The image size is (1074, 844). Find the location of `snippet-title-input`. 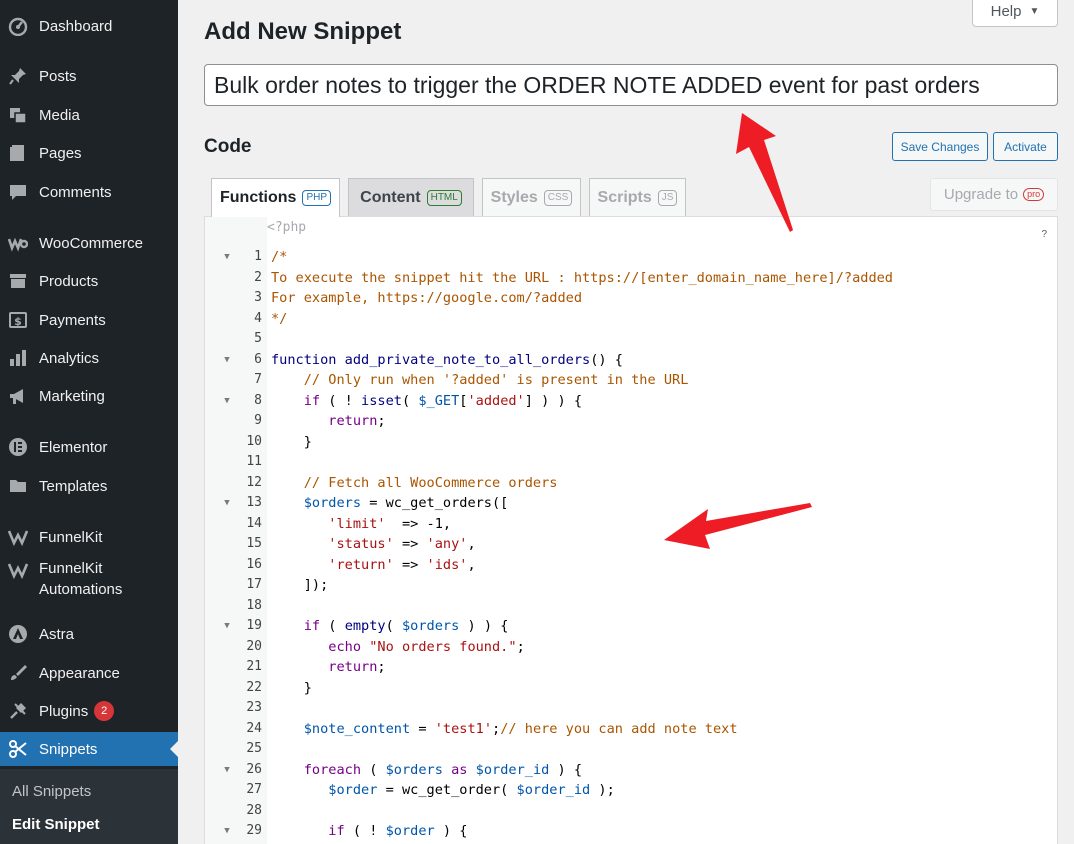

snippet-title-input is located at coordinates (631, 85).